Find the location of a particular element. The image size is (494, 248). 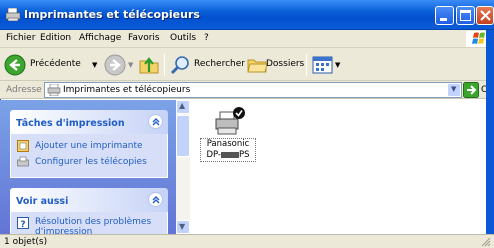

forward-dropdown-icon: ▼ is located at coordinates (131, 65).